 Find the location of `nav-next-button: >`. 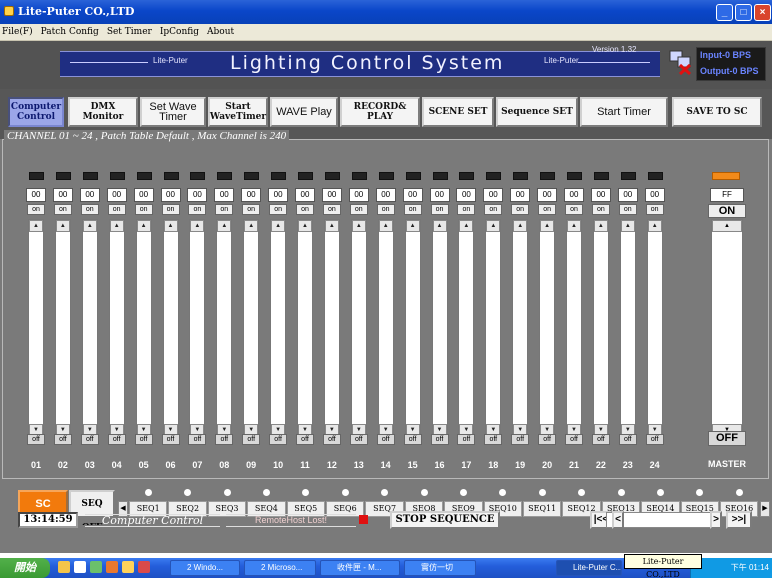

nav-next-button: > is located at coordinates (716, 520).